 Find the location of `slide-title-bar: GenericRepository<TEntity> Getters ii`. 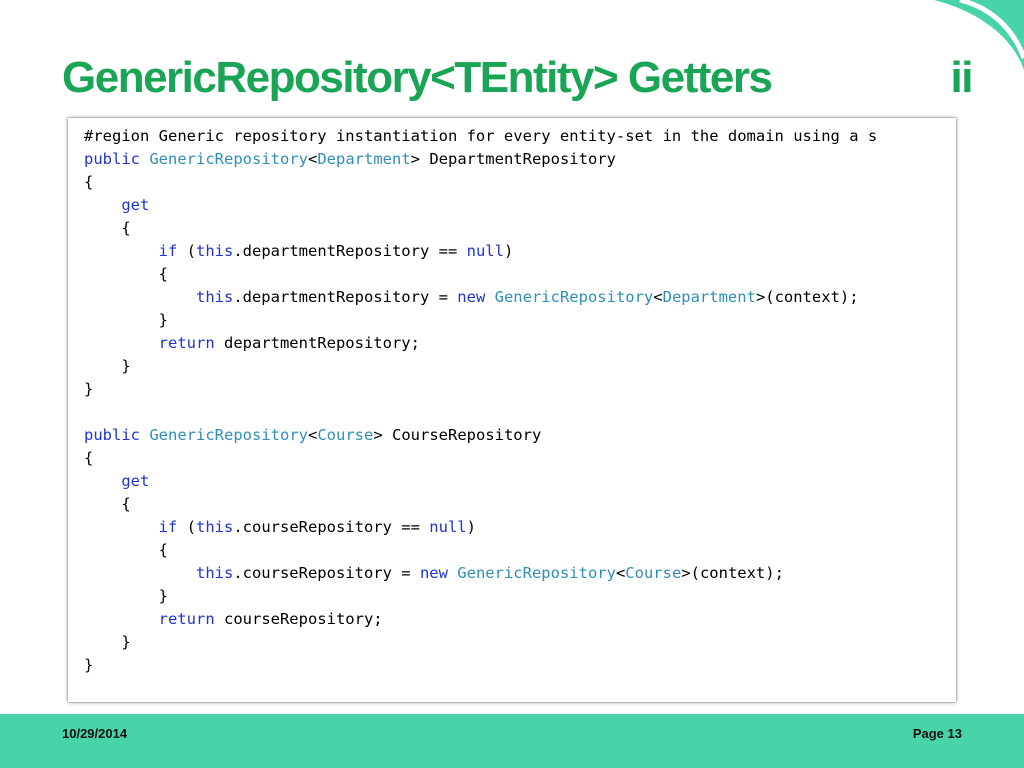

slide-title-bar: GenericRepository<TEntity> Getters ii is located at coordinates (518, 78).